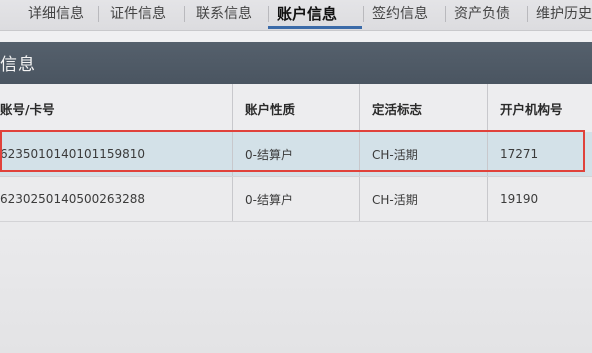  What do you see at coordinates (73, 154) in the screenshot?
I see `account-number-cell: 6235010140101159810` at bounding box center [73, 154].